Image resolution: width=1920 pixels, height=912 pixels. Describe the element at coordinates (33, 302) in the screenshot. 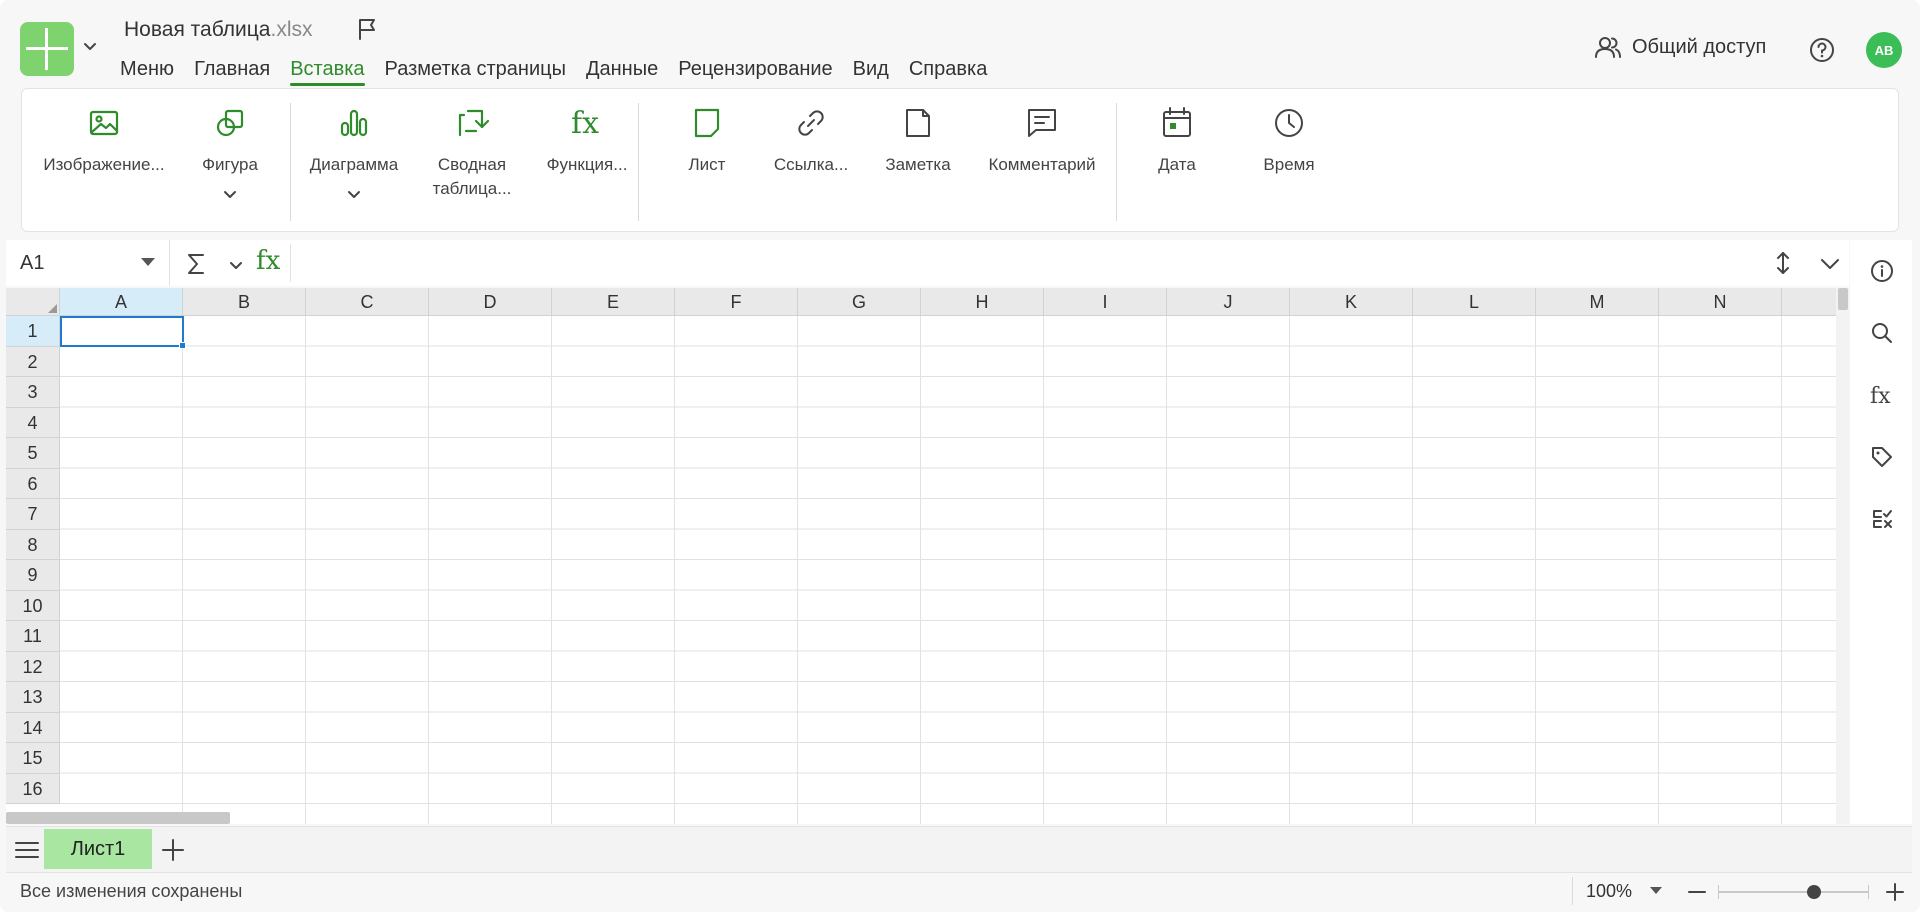

I see `select-all-corner` at that location.